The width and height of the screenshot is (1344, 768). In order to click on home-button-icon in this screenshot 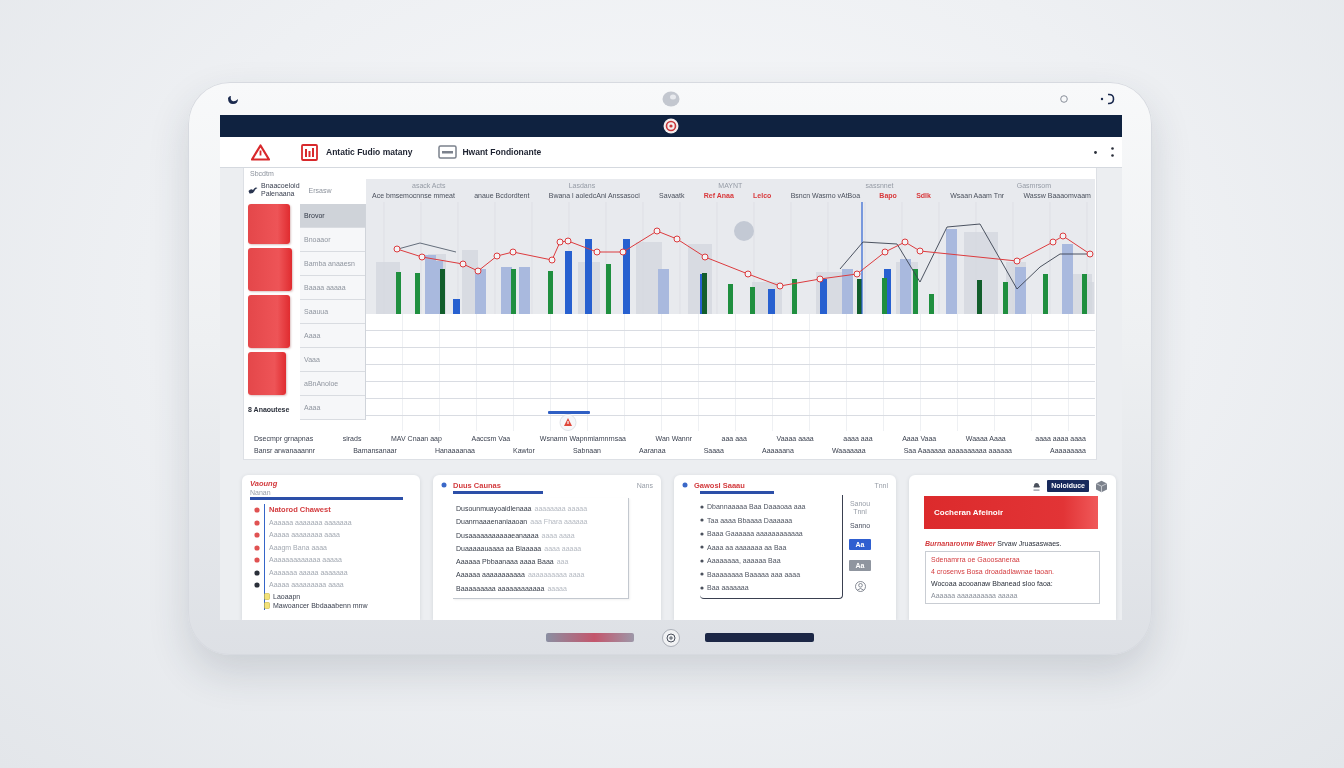, I will do `click(671, 637)`.